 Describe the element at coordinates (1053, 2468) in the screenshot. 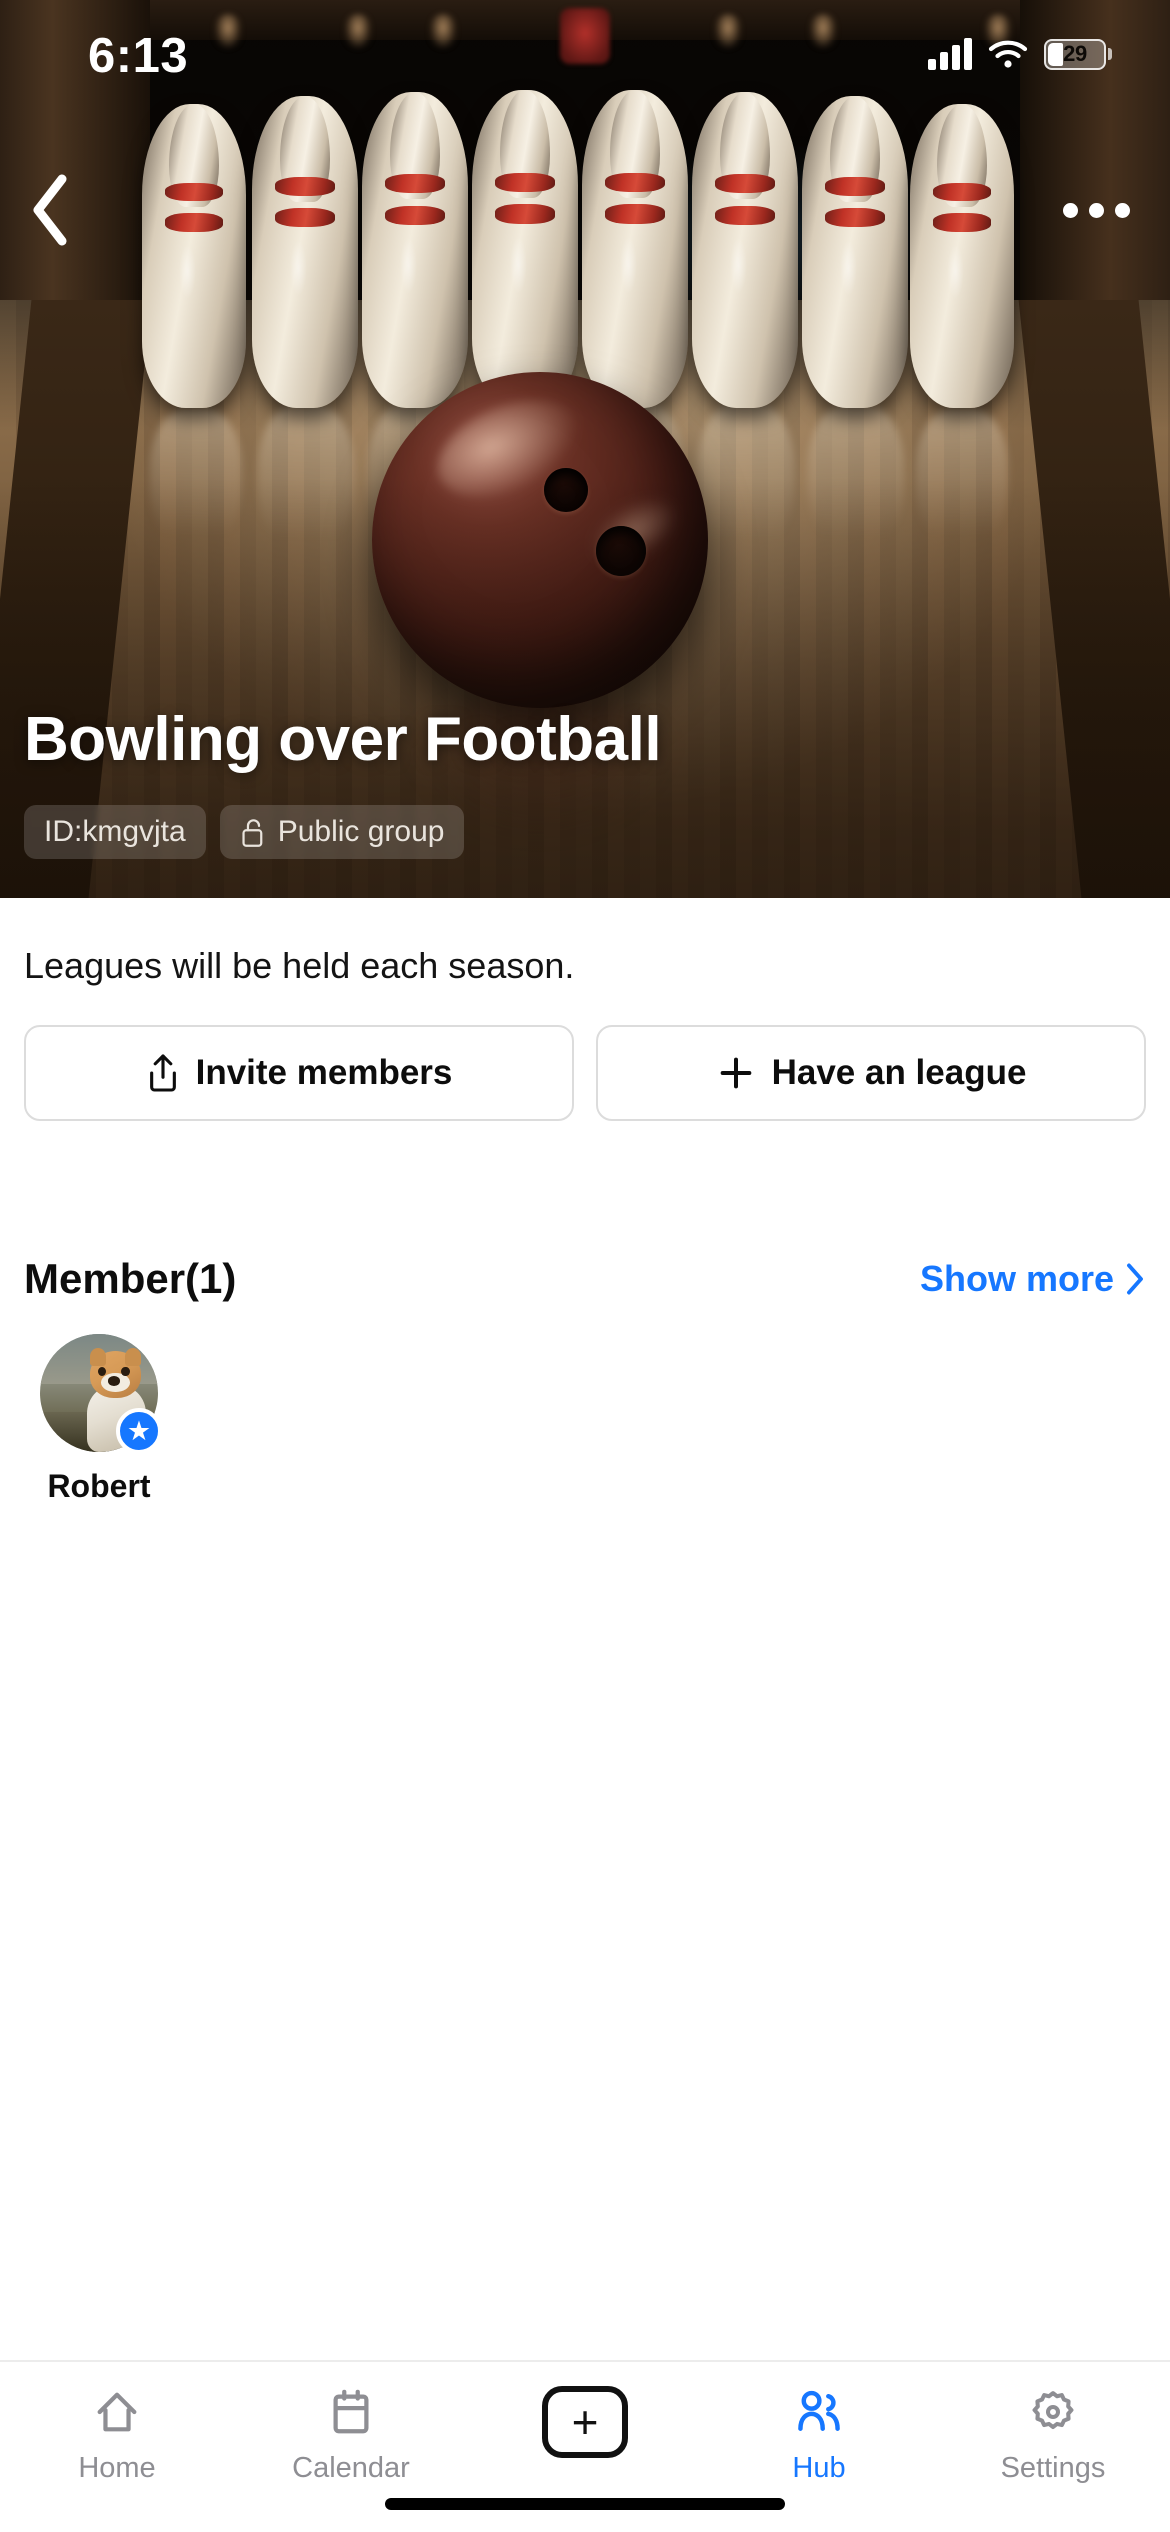

I see `tab-settings-label: Settings` at that location.